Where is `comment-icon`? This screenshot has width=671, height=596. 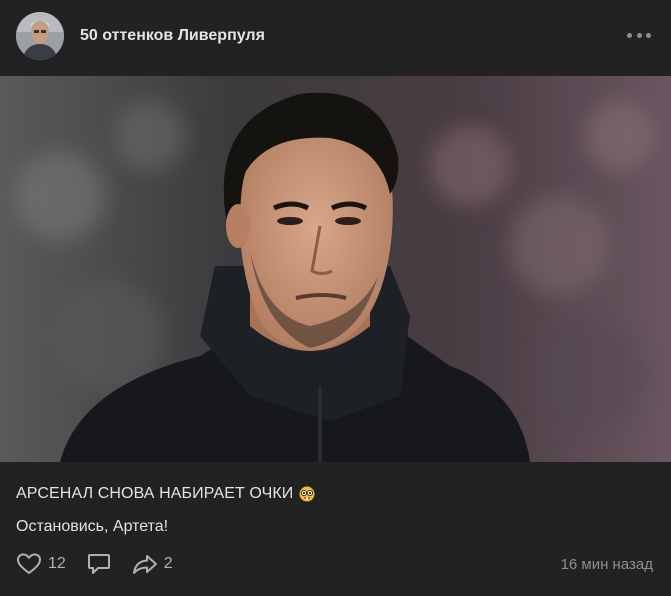 comment-icon is located at coordinates (98, 564).